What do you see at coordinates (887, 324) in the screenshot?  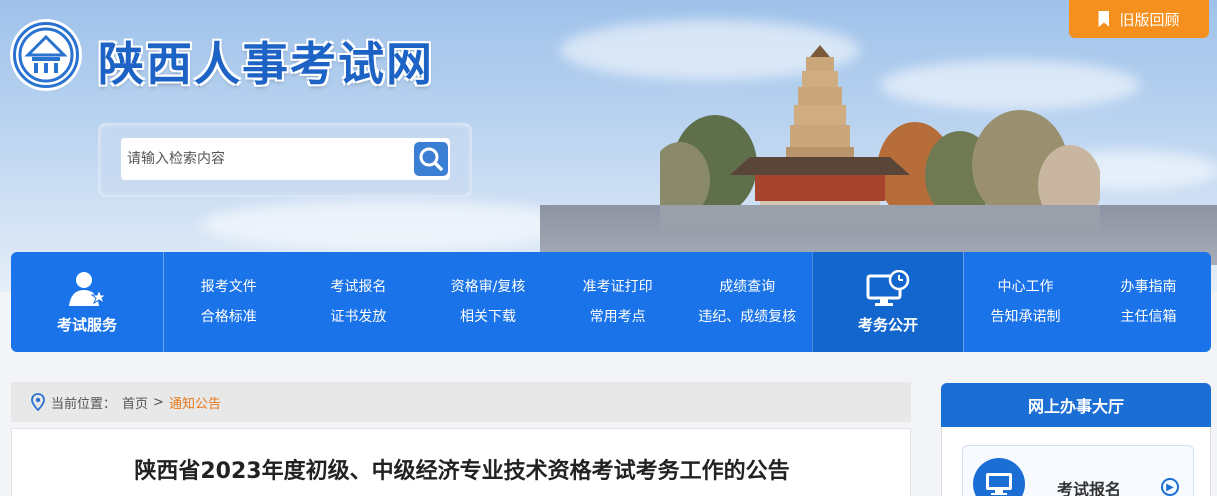 I see `nav-category-label: 考务公开` at bounding box center [887, 324].